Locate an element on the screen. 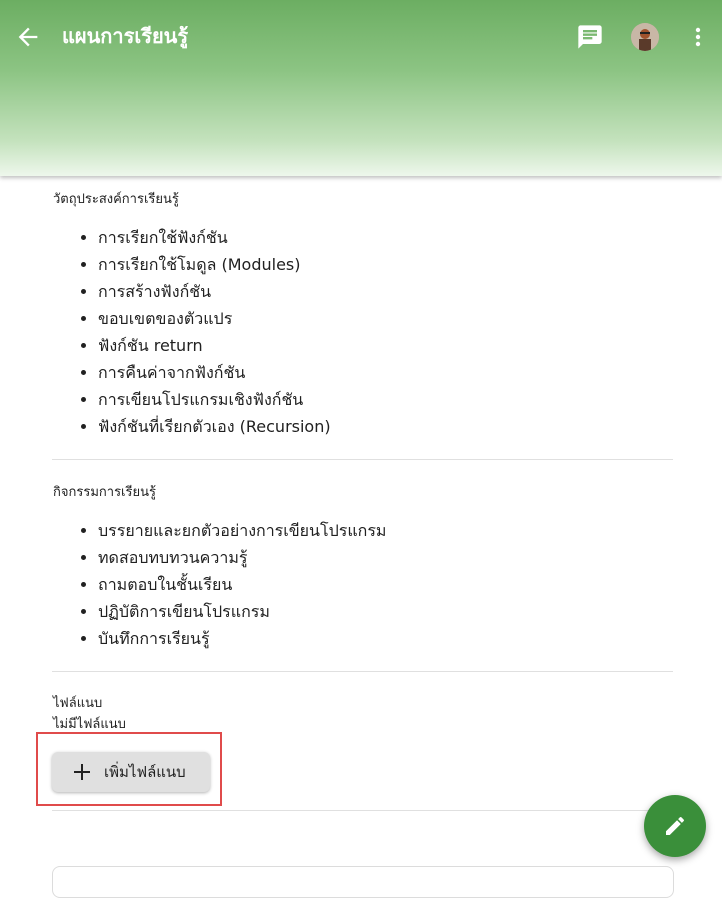  add-attachment-button: เพิ่มไฟล์แนบ is located at coordinates (131, 772).